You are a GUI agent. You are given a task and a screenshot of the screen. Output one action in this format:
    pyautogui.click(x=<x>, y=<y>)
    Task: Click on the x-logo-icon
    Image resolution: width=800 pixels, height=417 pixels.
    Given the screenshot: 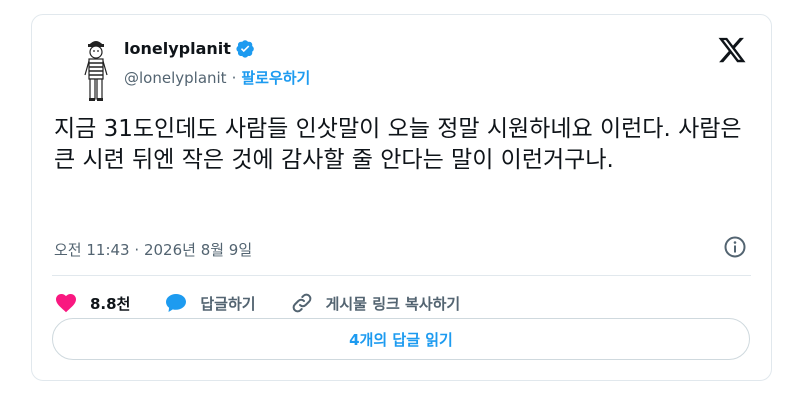 What is the action you would take?
    pyautogui.click(x=732, y=50)
    